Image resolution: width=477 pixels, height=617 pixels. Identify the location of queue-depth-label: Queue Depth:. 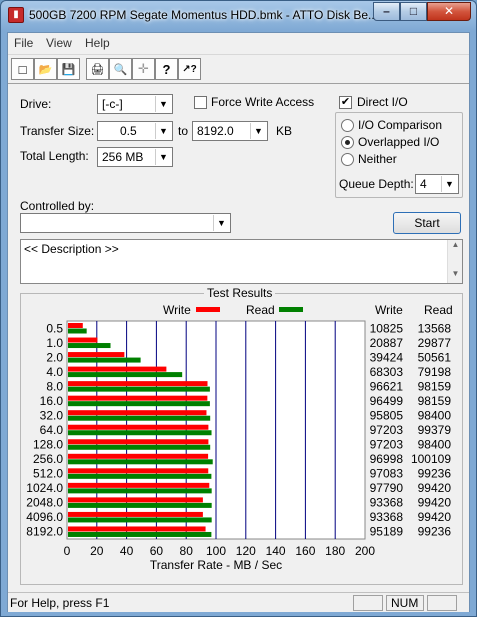
(376, 184).